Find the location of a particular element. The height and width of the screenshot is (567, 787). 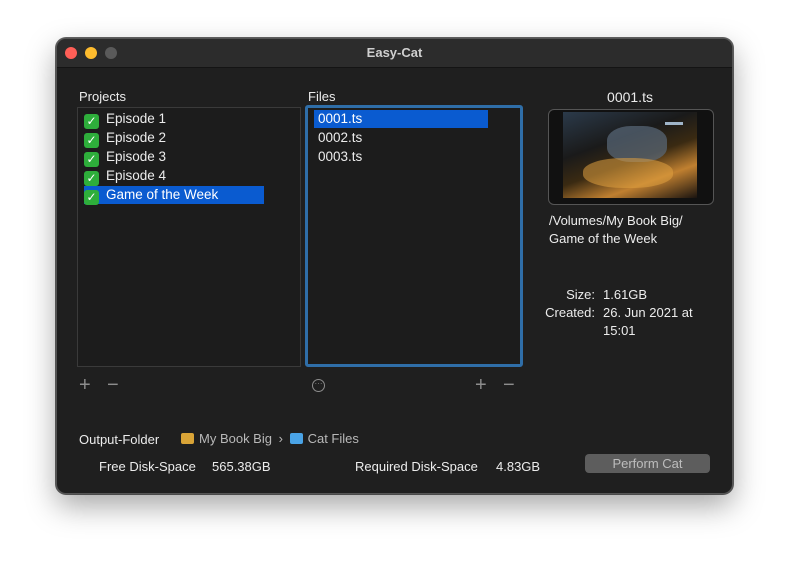

required-disk-space-label: Required Disk-Space is located at coordinates (416, 466).